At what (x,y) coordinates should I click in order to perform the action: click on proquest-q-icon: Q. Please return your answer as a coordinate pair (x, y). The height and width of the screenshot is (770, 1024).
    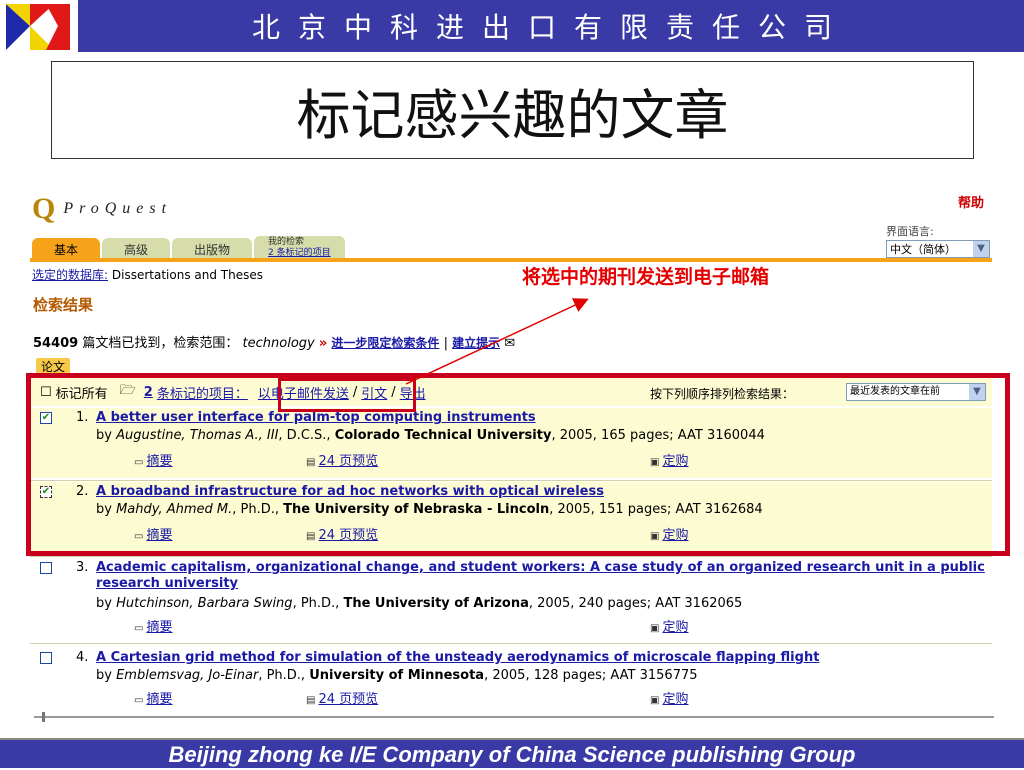
    Looking at the image, I should click on (44, 208).